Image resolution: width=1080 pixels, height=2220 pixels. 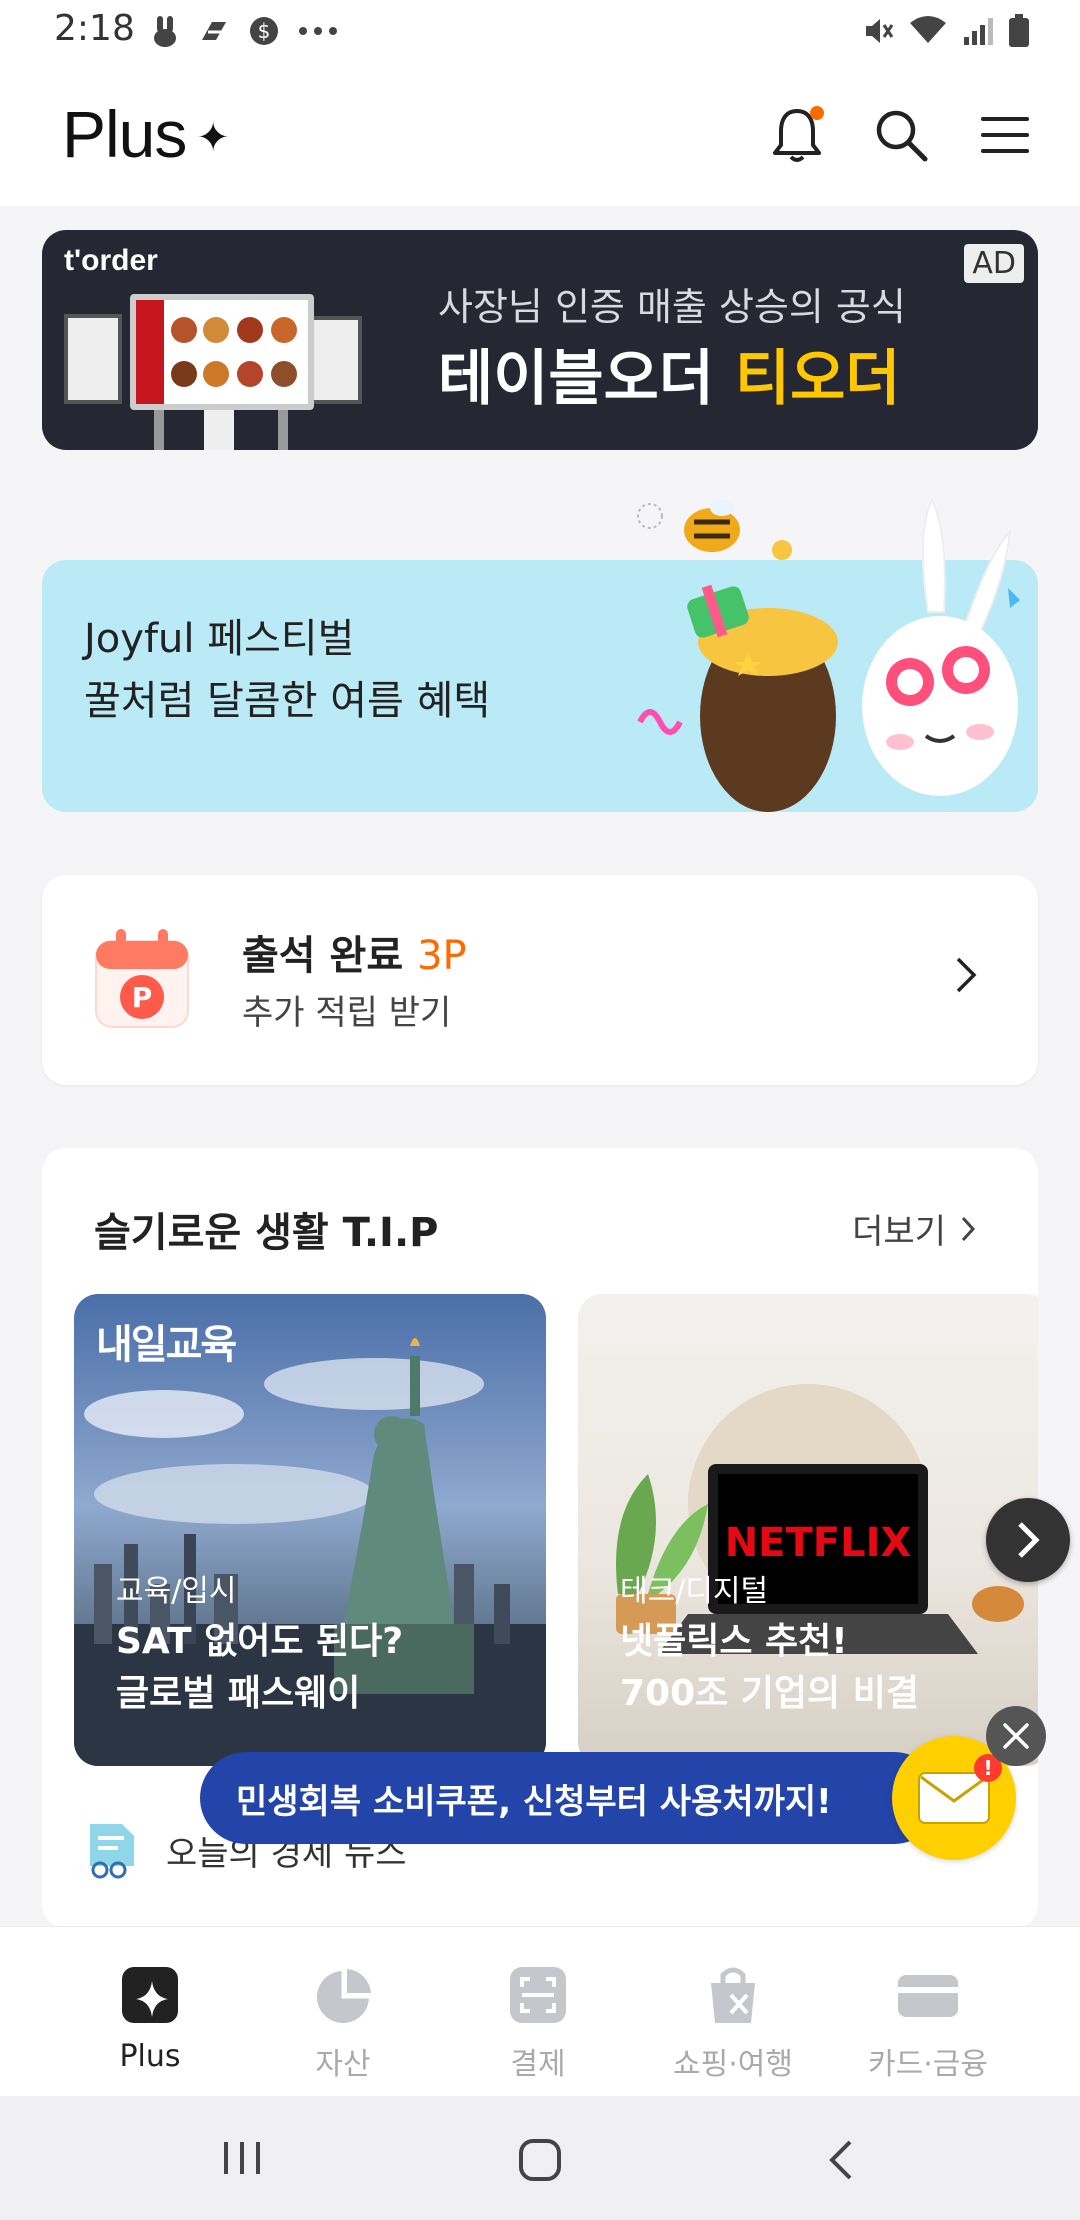 What do you see at coordinates (287, 701) in the screenshot?
I see `festival-line2: 꿀처럼 달콤한 여름 혜택` at bounding box center [287, 701].